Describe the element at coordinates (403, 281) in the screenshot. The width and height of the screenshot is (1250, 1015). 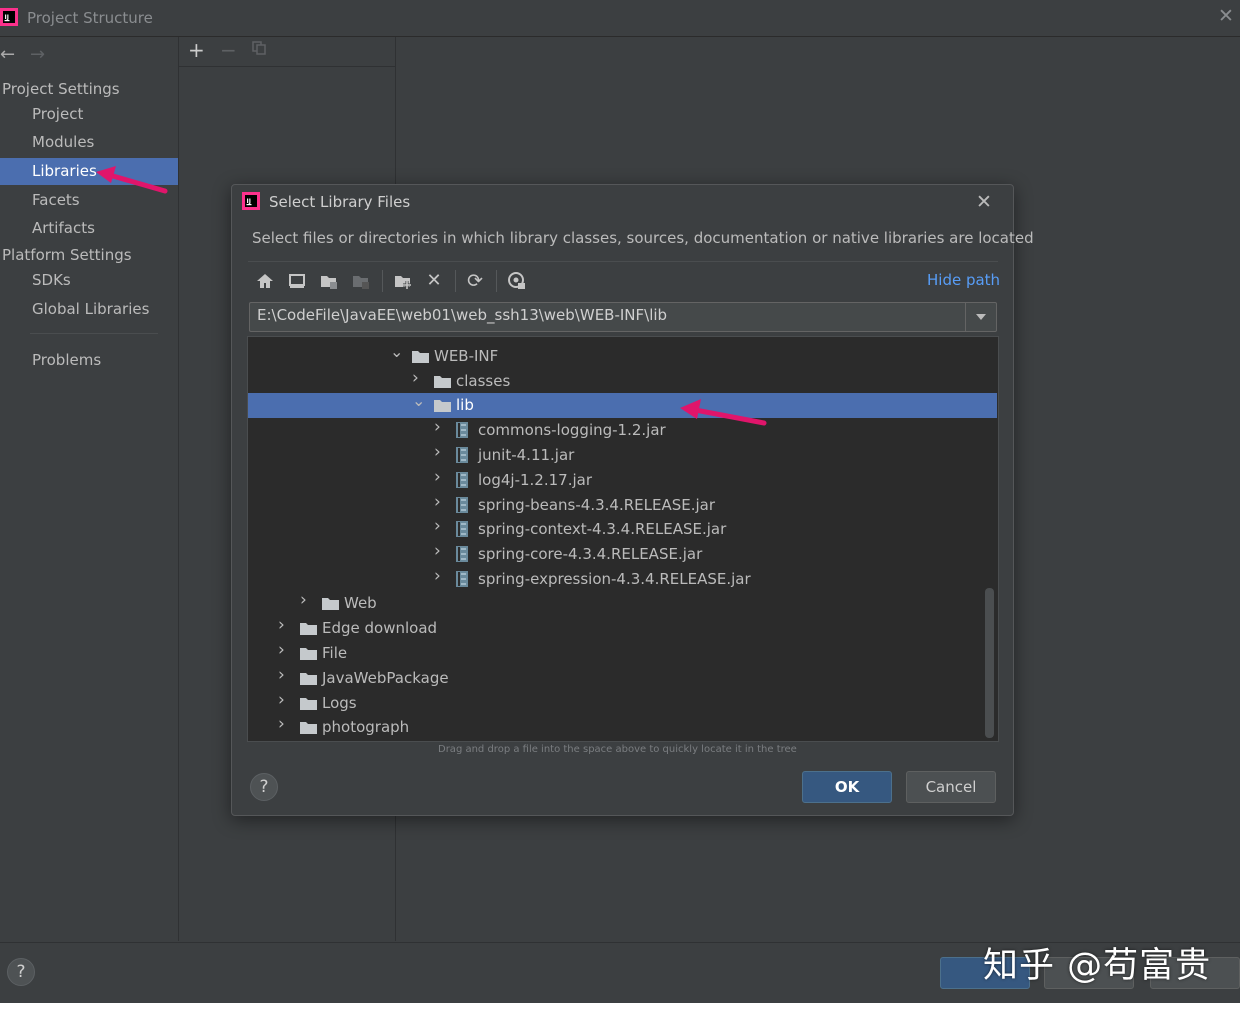
I see `new-folder-icon` at that location.